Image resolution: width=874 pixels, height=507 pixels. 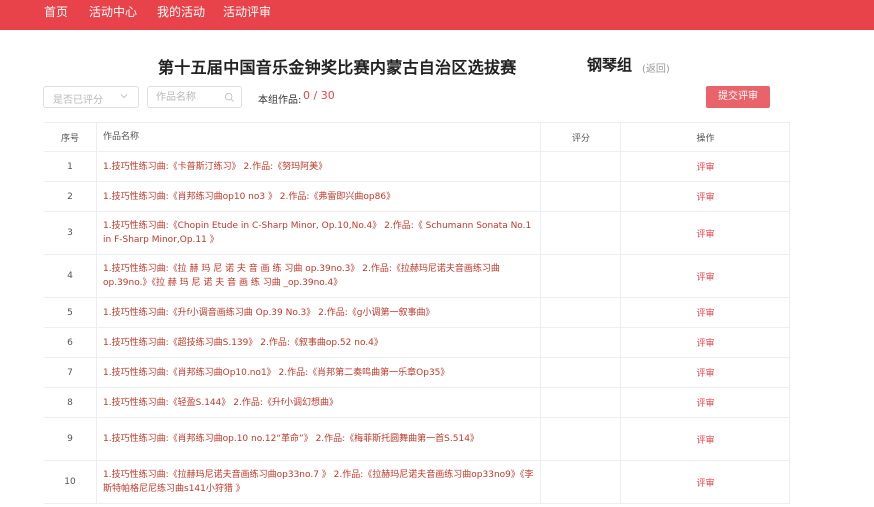 I want to click on table-row: 8 1.技巧性练习曲:《轻盈S.144》 2.作品:《升f小调幻想曲》 评审, so click(x=416, y=403).